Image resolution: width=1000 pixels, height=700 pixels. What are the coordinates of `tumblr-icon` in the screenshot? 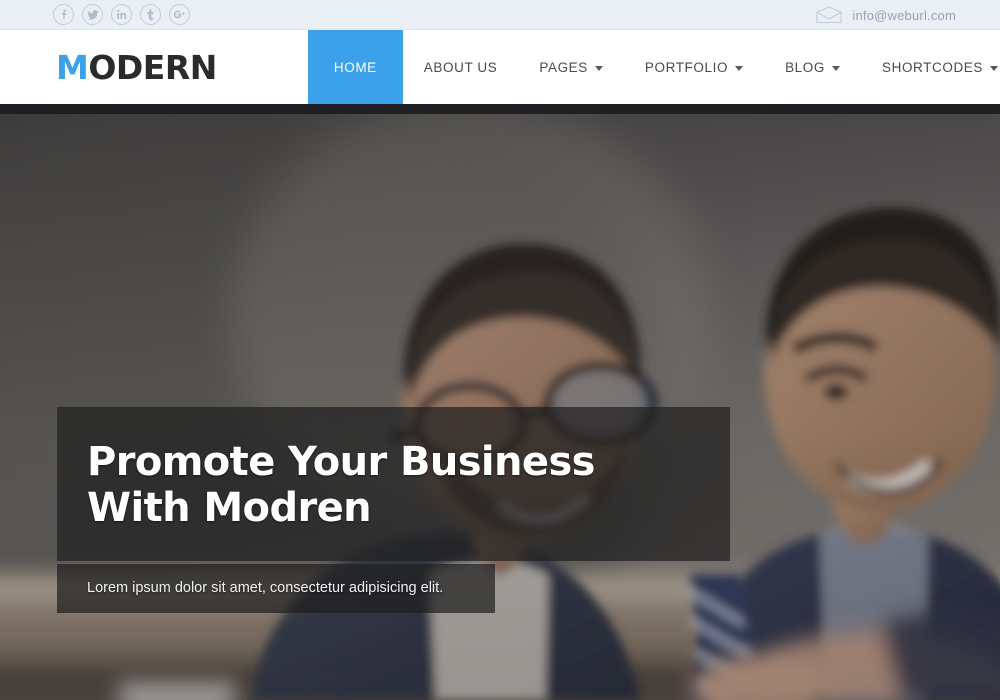 It's located at (150, 14).